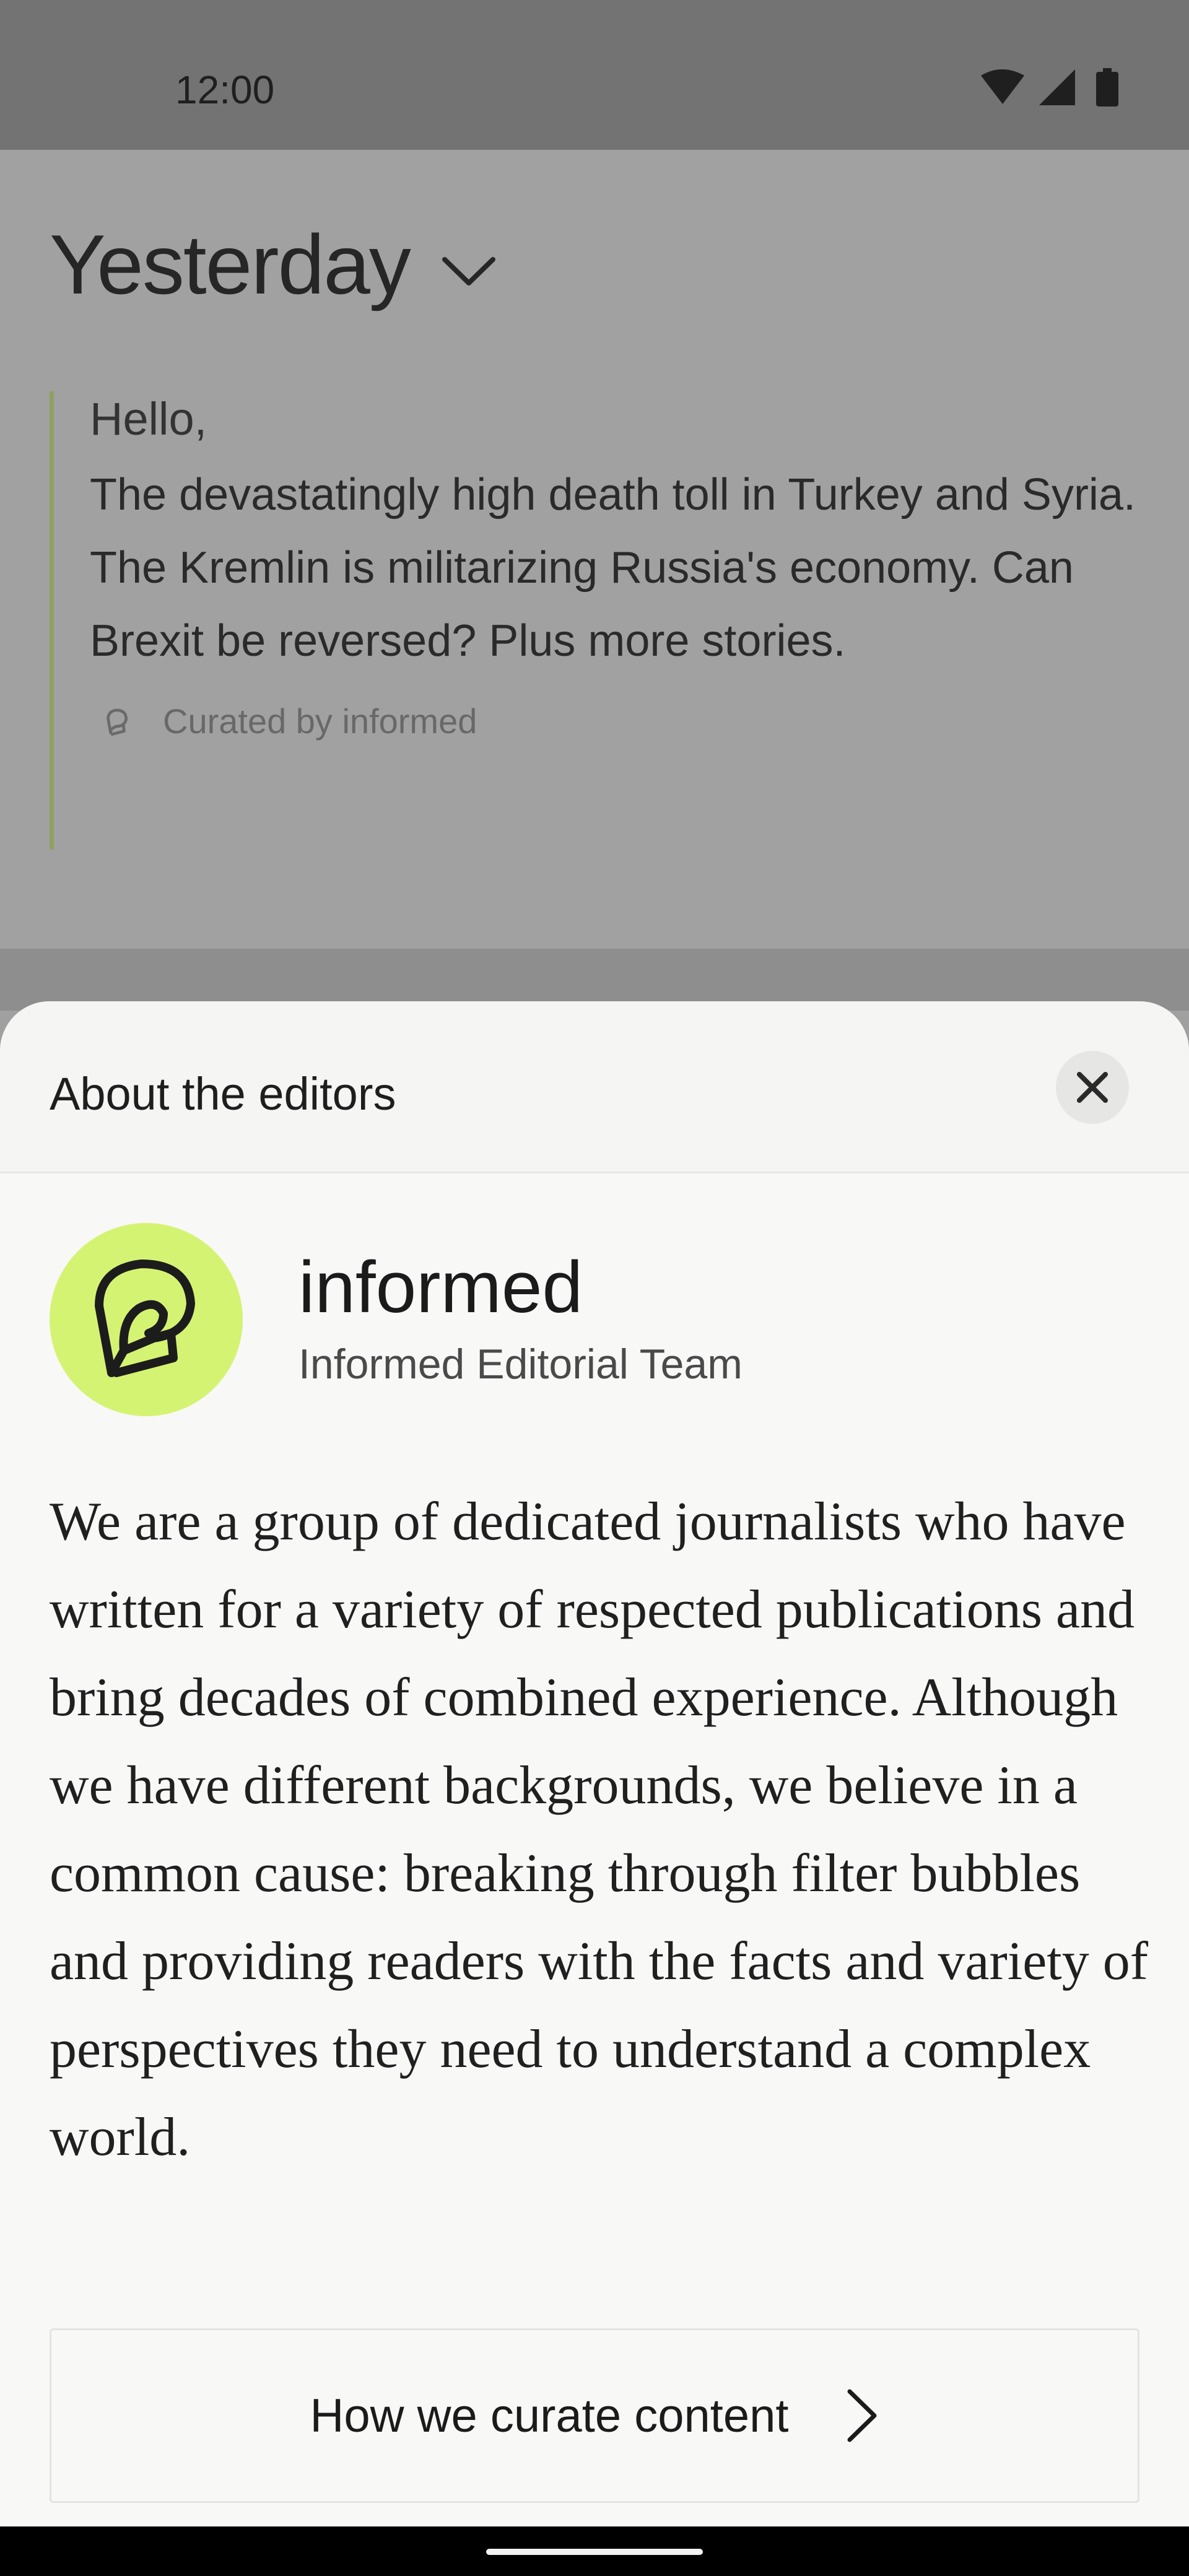  What do you see at coordinates (320, 721) in the screenshot?
I see `curated-by-label: Curated by informed` at bounding box center [320, 721].